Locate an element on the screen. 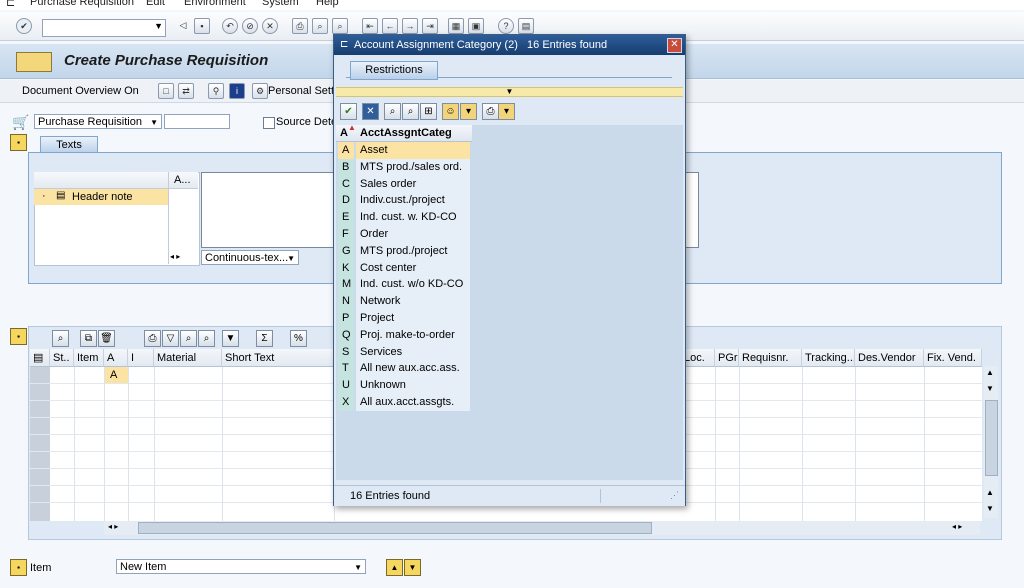 The image size is (1024, 588). close-icon: ✕ is located at coordinates (674, 45).